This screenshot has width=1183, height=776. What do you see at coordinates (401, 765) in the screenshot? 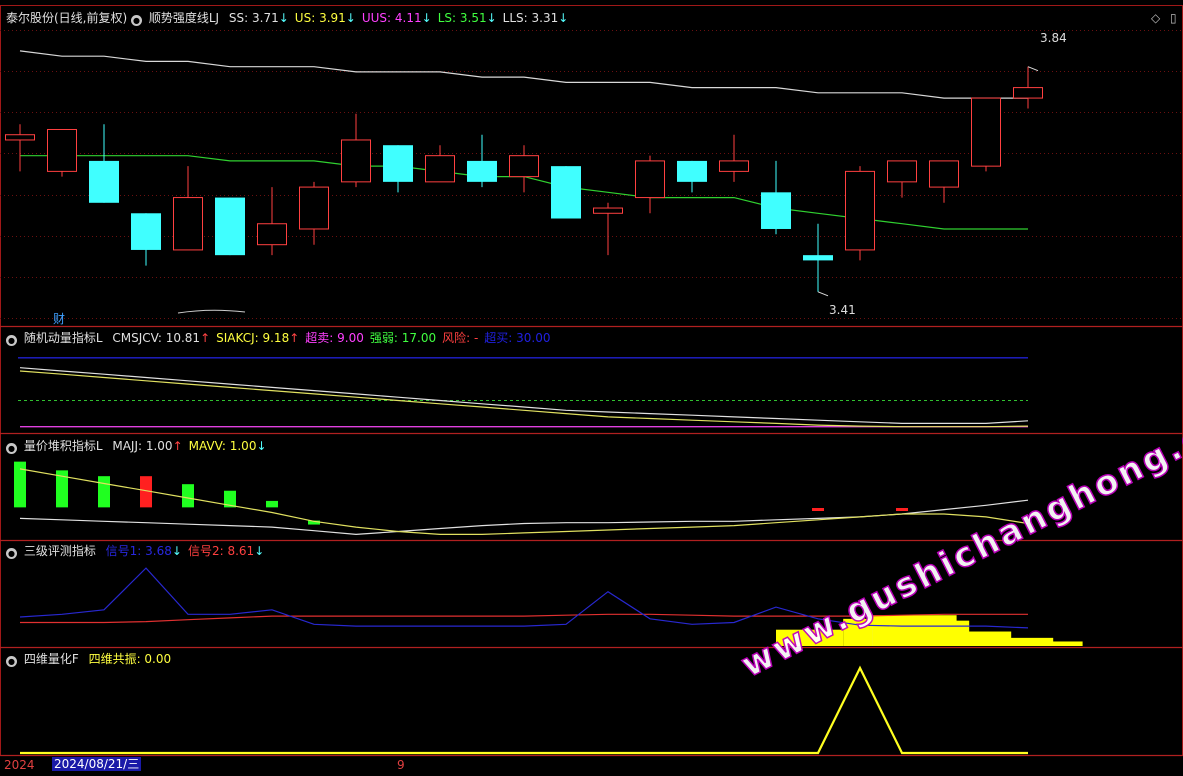
I see `footer-mark: 9` at bounding box center [401, 765].